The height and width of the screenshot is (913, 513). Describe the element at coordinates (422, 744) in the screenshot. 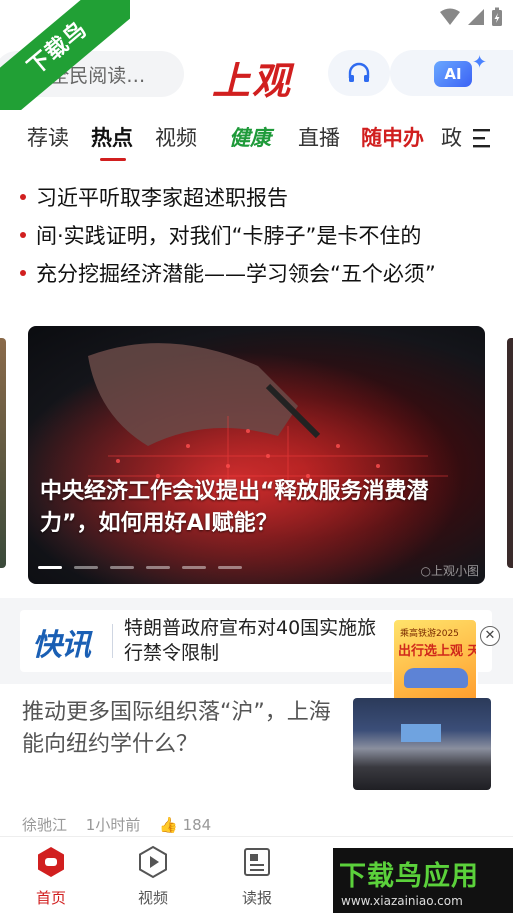

I see `news-thumbnail` at that location.